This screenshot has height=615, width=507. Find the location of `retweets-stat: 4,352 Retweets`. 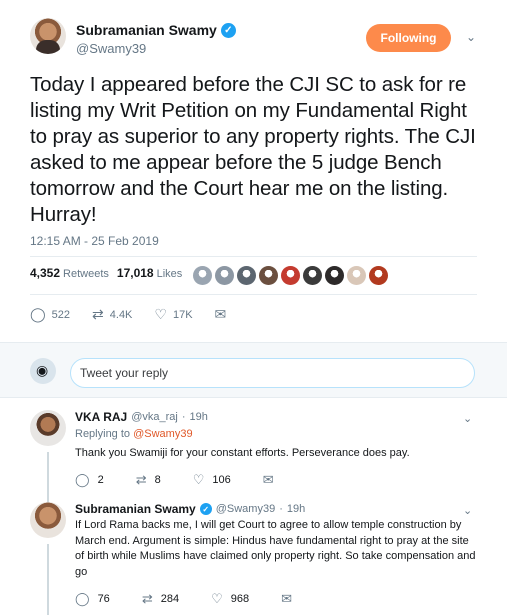

retweets-stat: 4,352 Retweets is located at coordinates (69, 273).